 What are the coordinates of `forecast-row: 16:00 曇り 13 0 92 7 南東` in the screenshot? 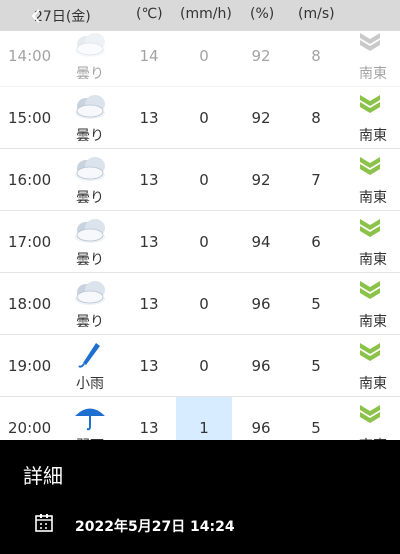 It's located at (200, 180).